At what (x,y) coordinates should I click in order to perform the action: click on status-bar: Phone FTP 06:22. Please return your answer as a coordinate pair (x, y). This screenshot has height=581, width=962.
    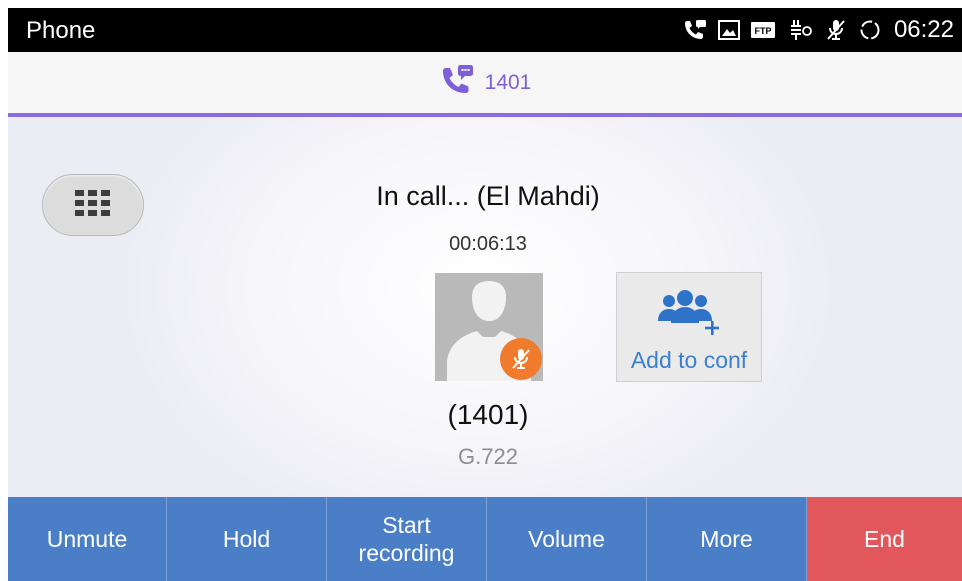
    Looking at the image, I should click on (485, 30).